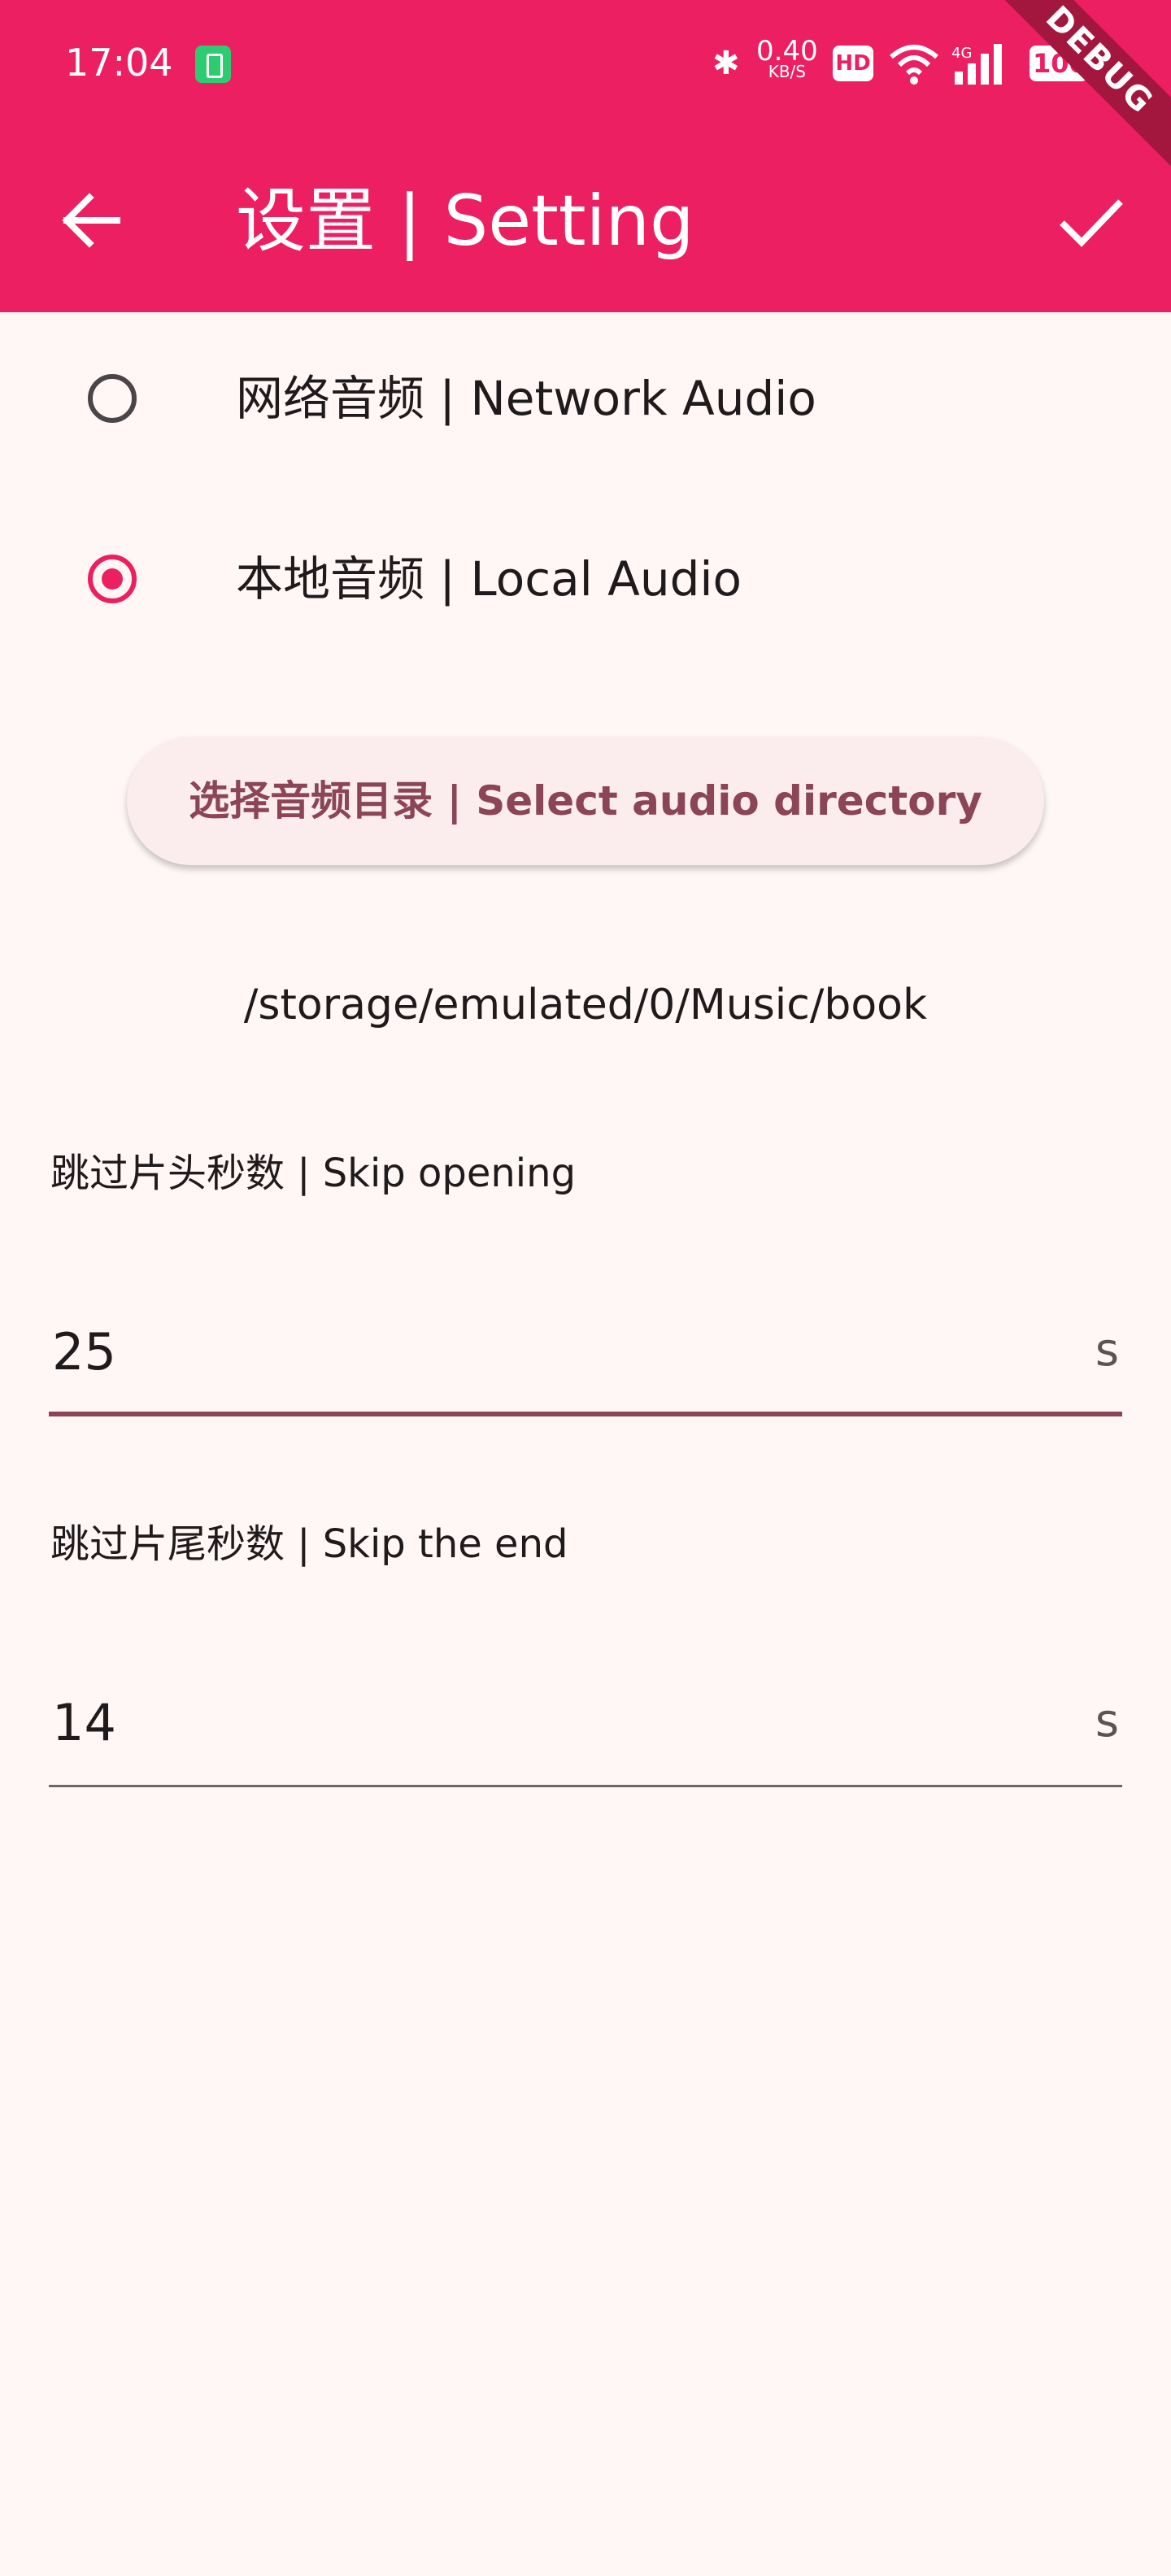 The image size is (1171, 2576). What do you see at coordinates (1091, 223) in the screenshot?
I see `check-icon` at bounding box center [1091, 223].